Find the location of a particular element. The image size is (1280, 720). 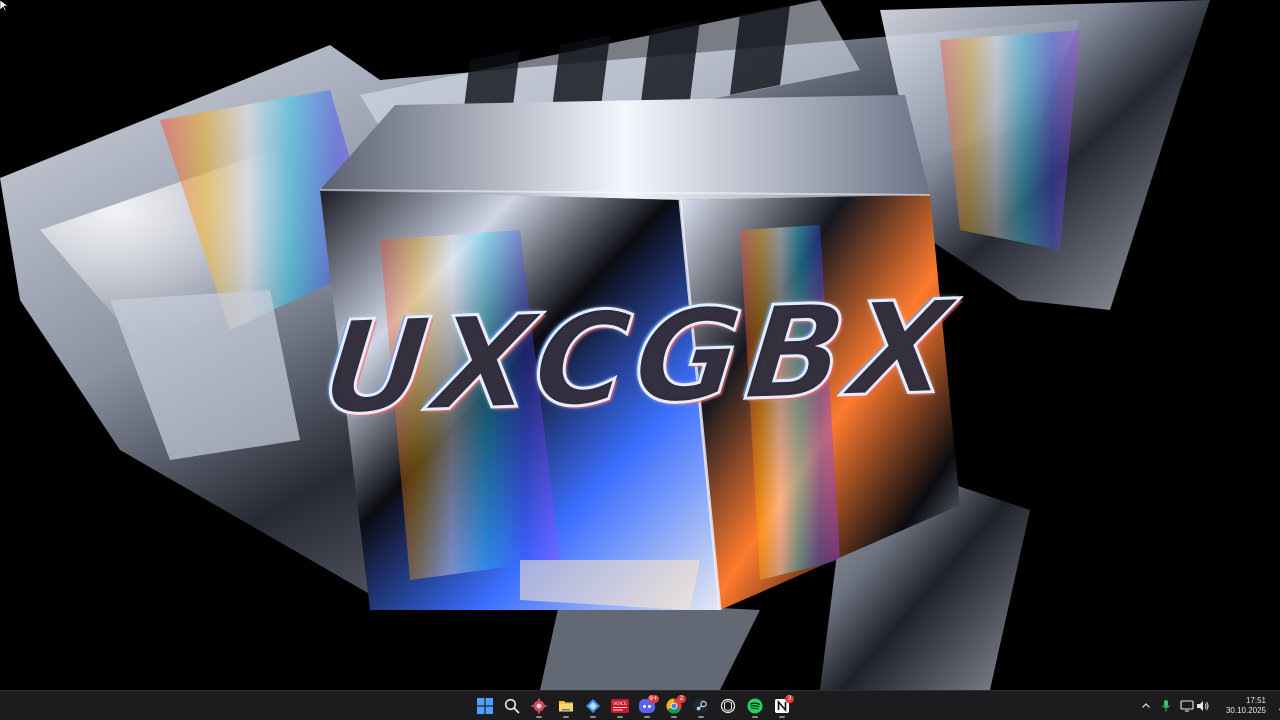

taskbar-app-list: VOICE 9+ 2 3 is located at coordinates (633, 705).